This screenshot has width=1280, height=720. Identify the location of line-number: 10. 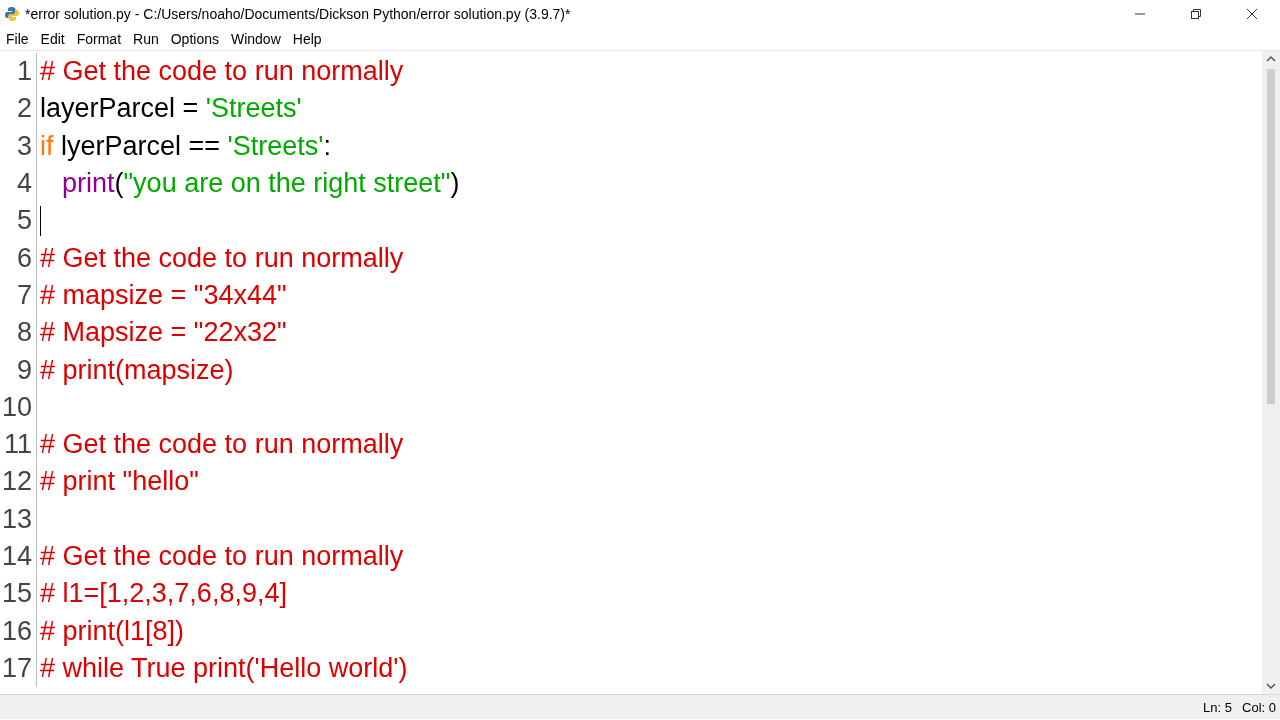
(18, 407).